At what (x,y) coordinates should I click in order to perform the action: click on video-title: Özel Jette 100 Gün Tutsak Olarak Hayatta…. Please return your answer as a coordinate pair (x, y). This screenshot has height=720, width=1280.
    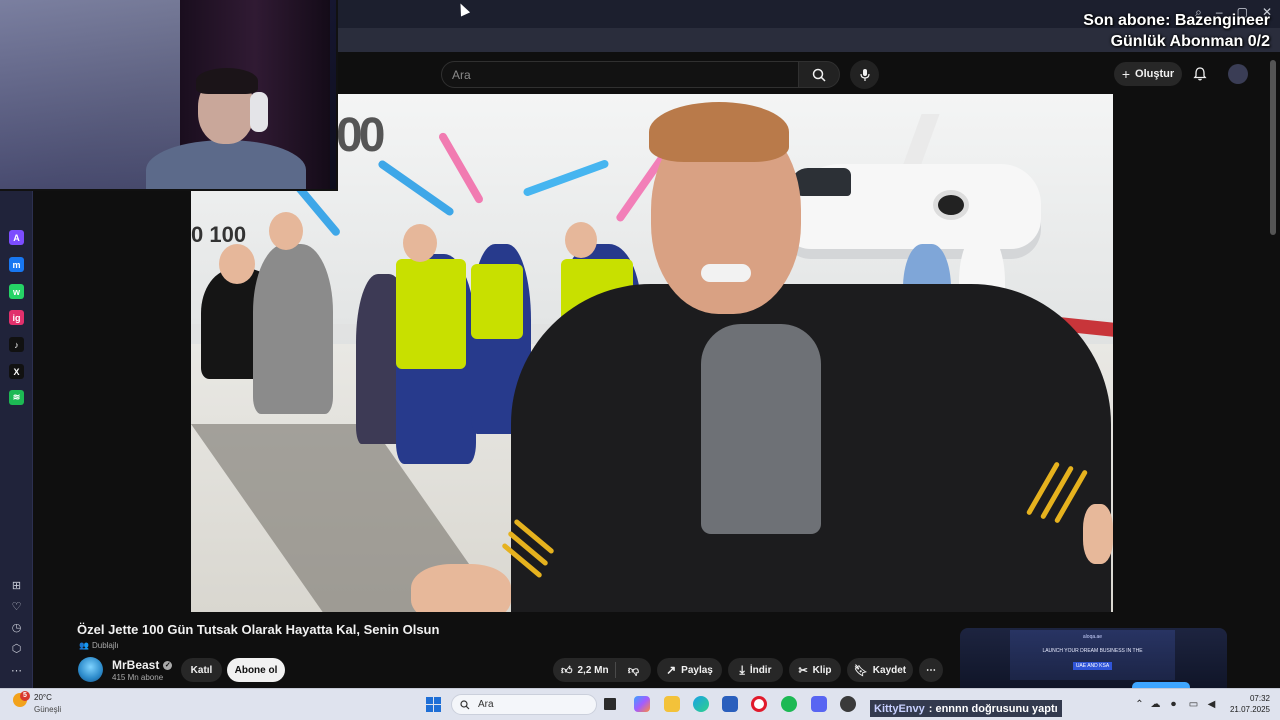
    Looking at the image, I should click on (258, 629).